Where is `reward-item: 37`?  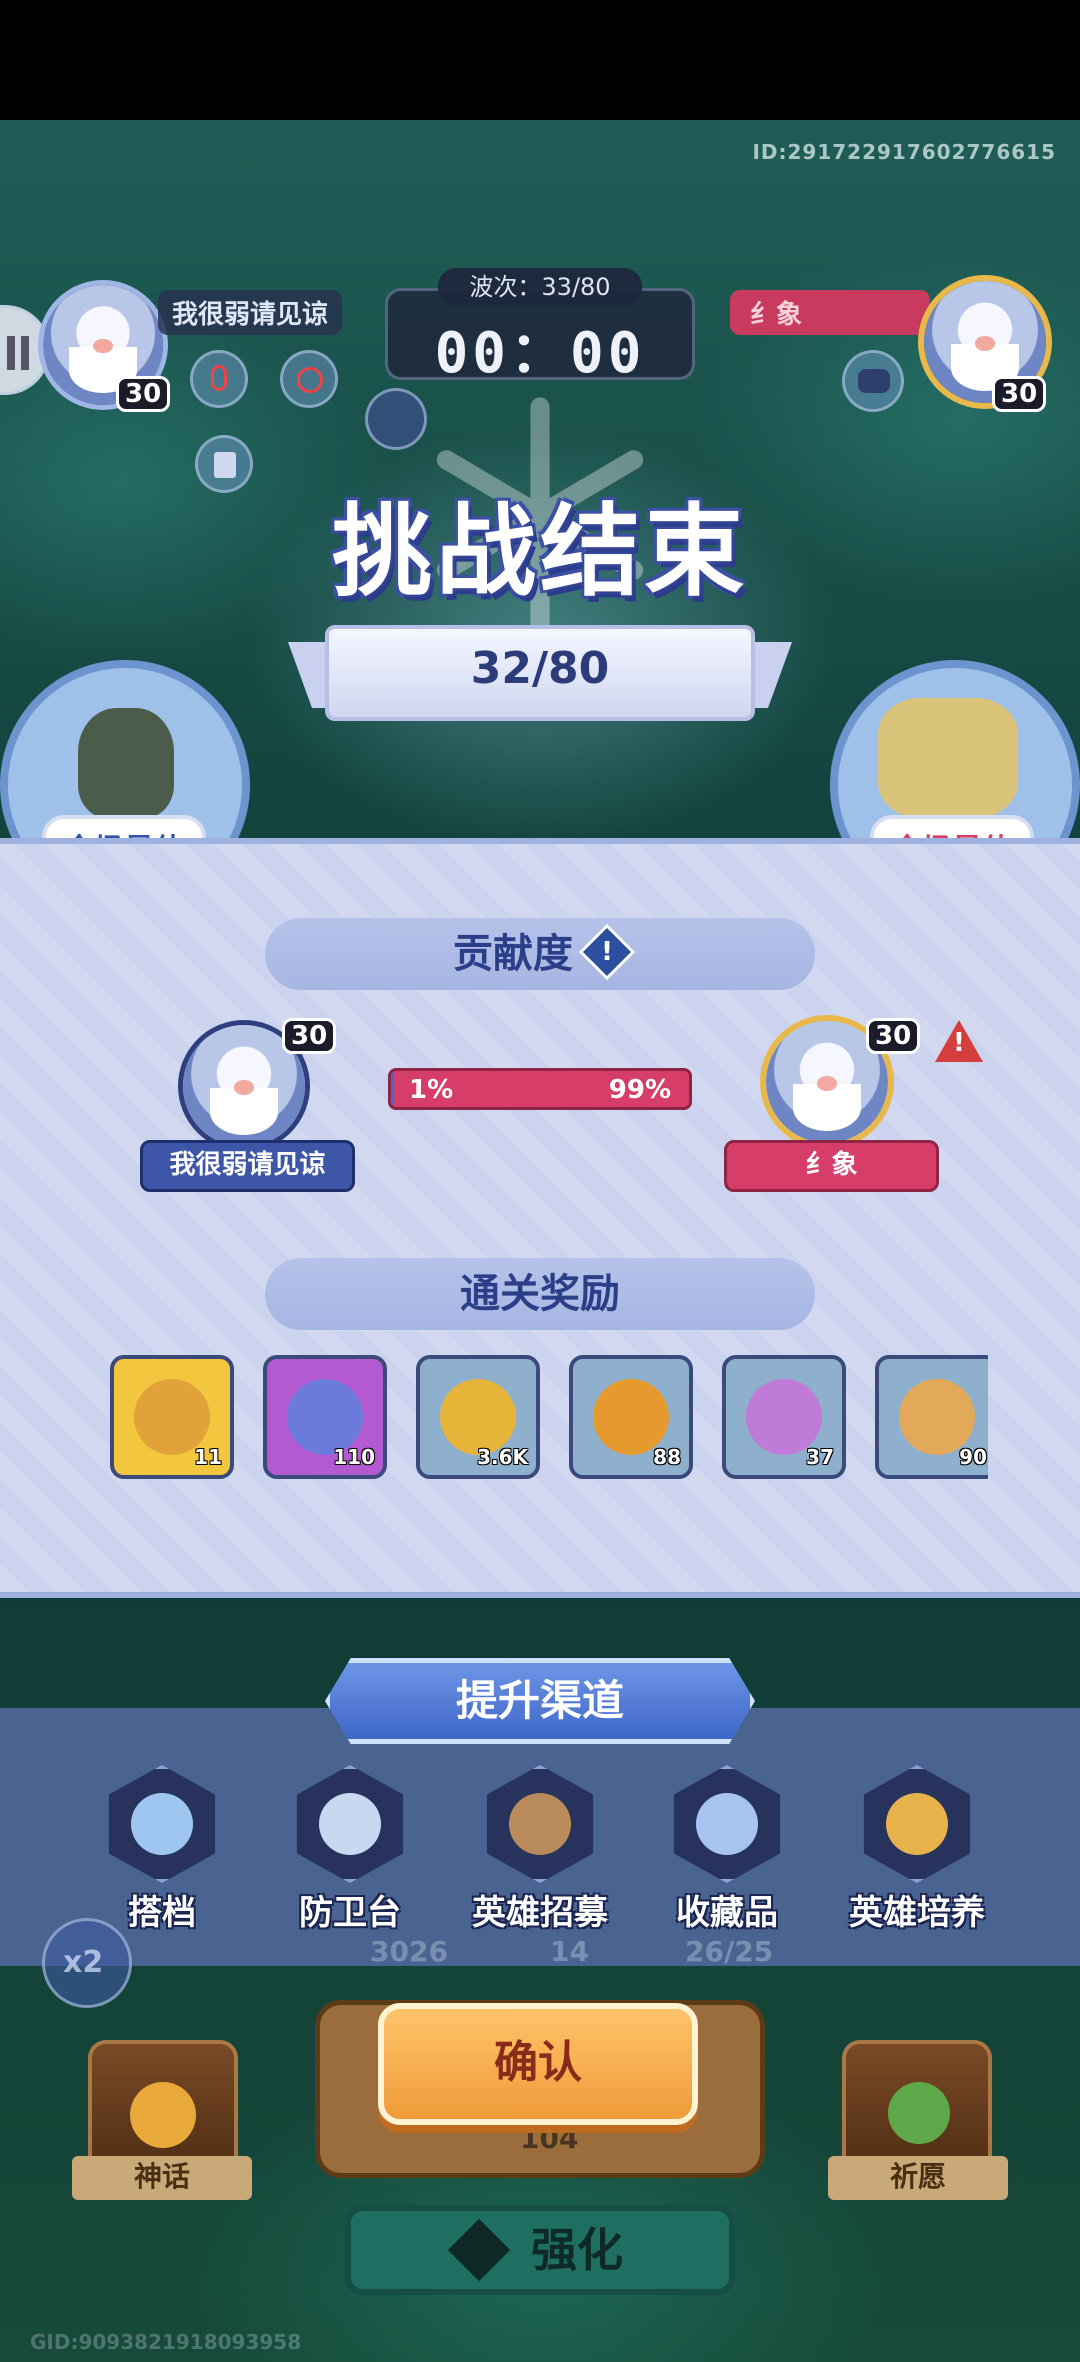
reward-item: 37 is located at coordinates (784, 1417).